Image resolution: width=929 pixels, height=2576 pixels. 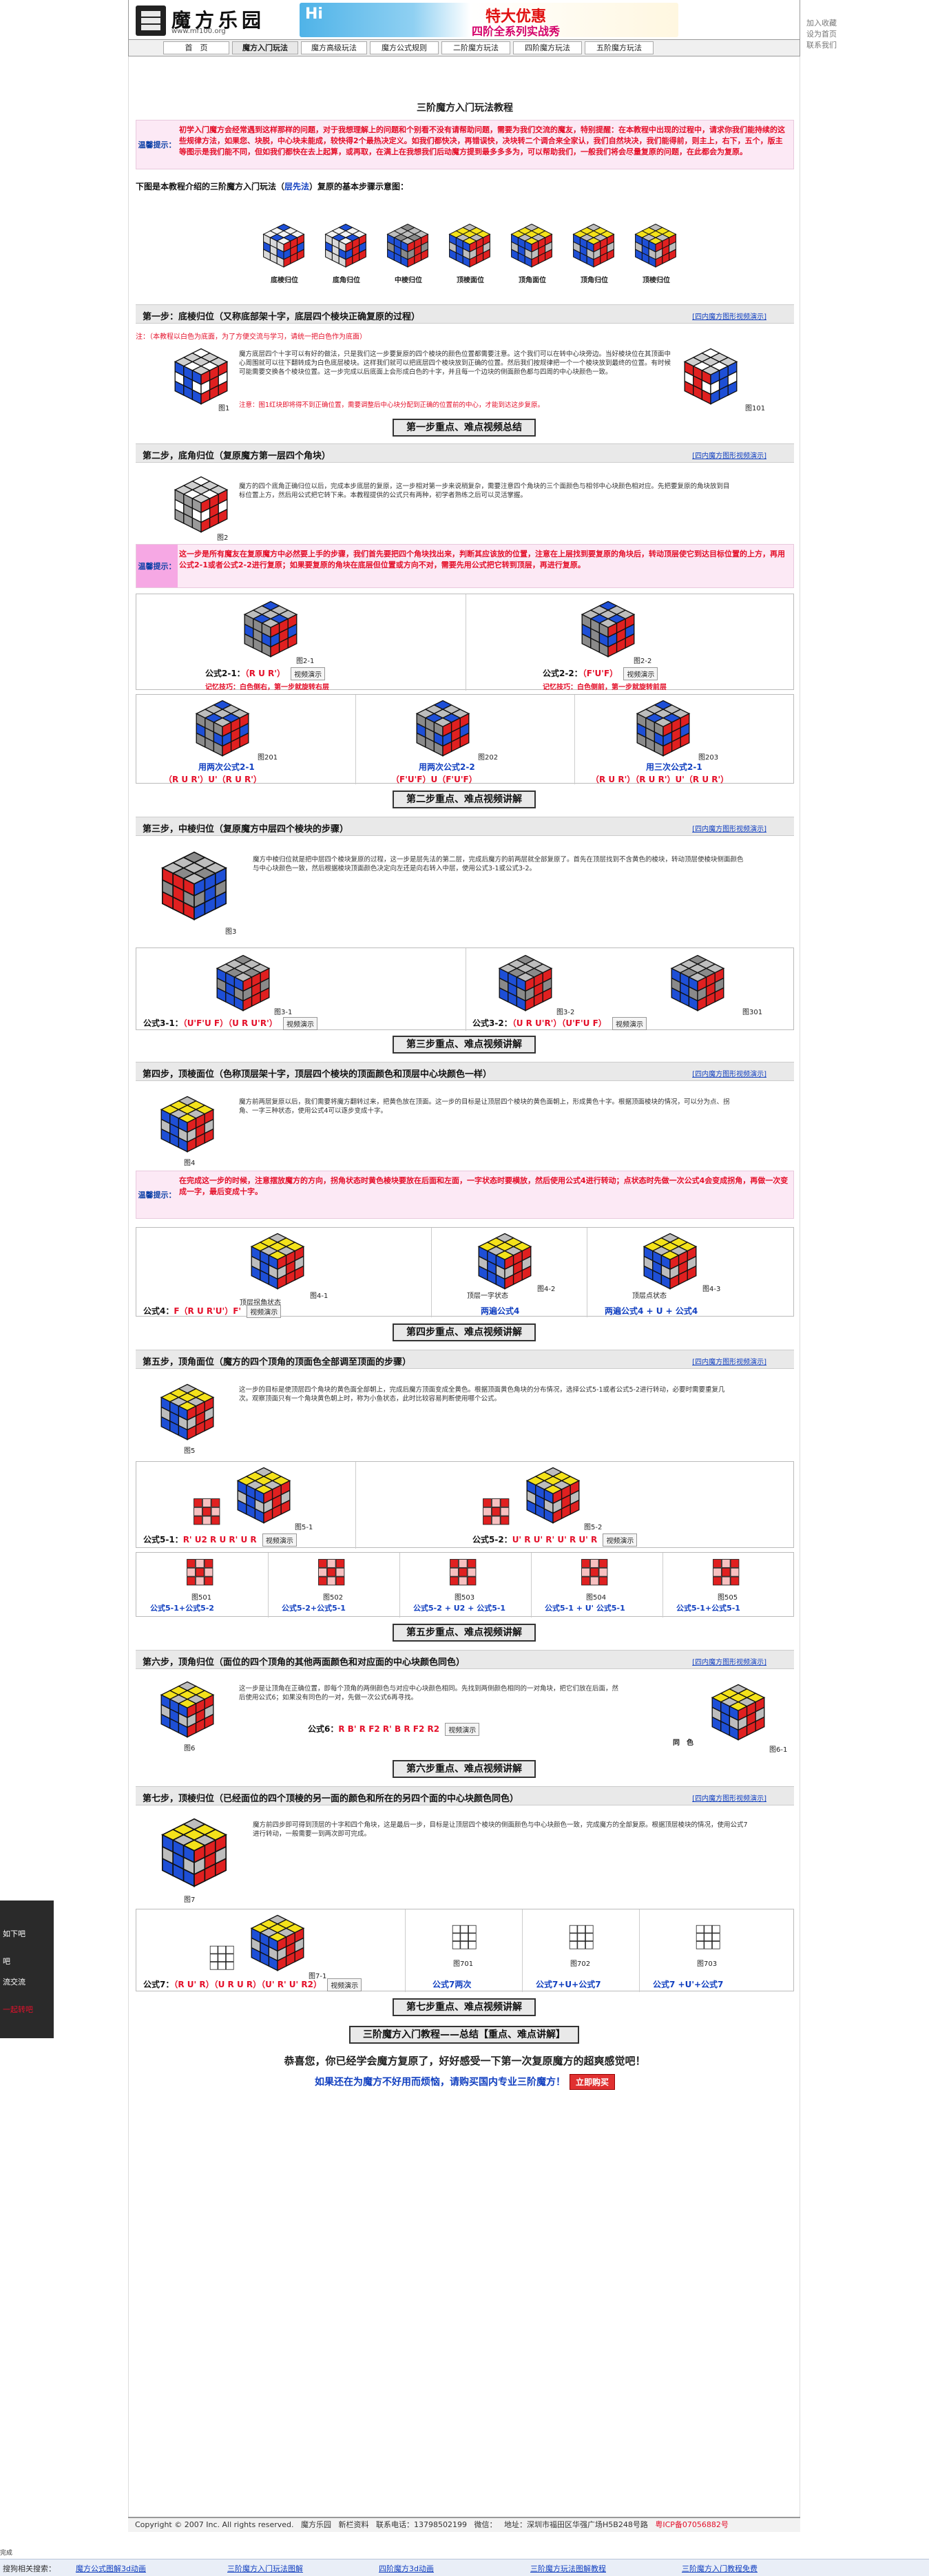 What do you see at coordinates (729, 828) in the screenshot?
I see `step3-video-link: [四内魔方图形视频演示]` at bounding box center [729, 828].